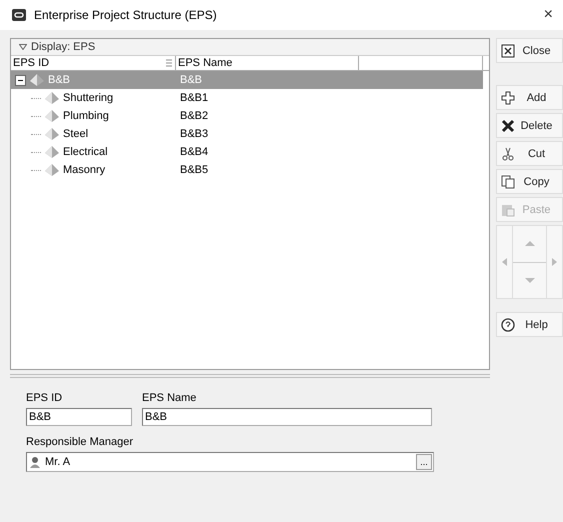  I want to click on field-label: Responsible Manager, so click(80, 442).